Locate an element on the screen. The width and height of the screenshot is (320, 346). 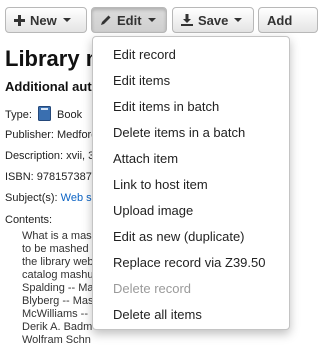
plus-icon is located at coordinates (19, 20).